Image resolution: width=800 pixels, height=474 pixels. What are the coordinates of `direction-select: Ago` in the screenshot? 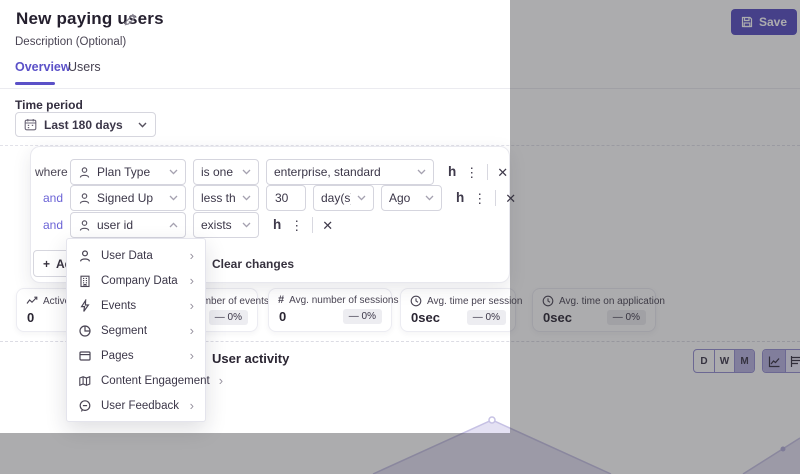 It's located at (411, 198).